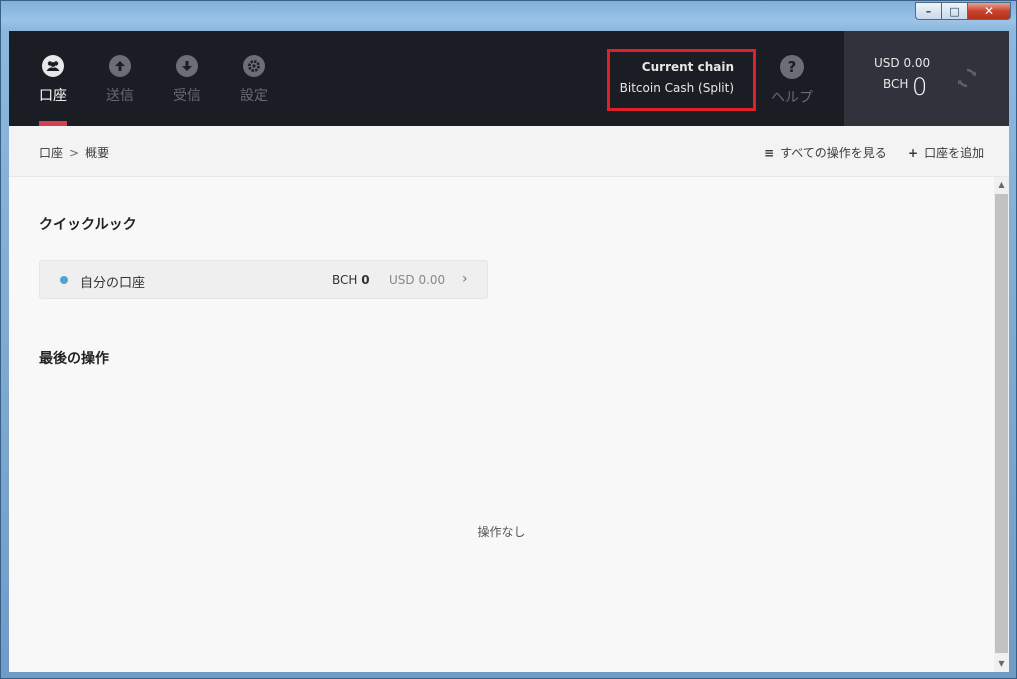 Image resolution: width=1017 pixels, height=679 pixels. Describe the element at coordinates (53, 96) in the screenshot. I see `nav-label-accounts: 口座` at that location.